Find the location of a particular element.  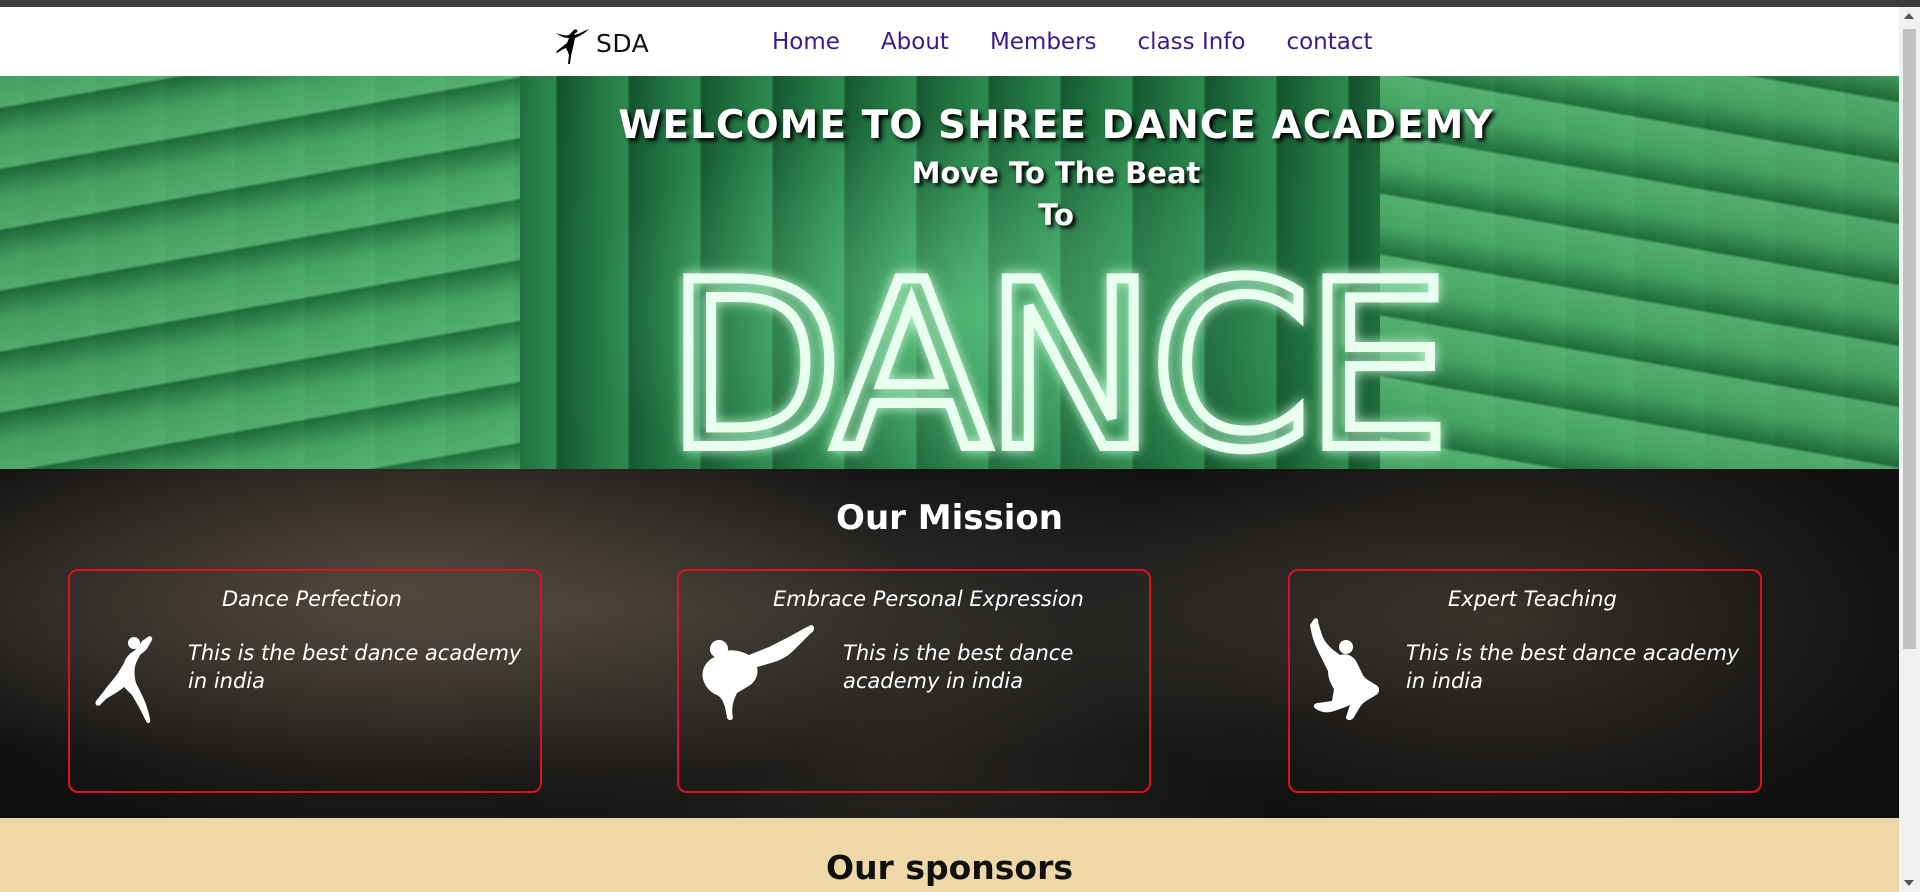

card-title: Dance Perfection is located at coordinates (312, 599).